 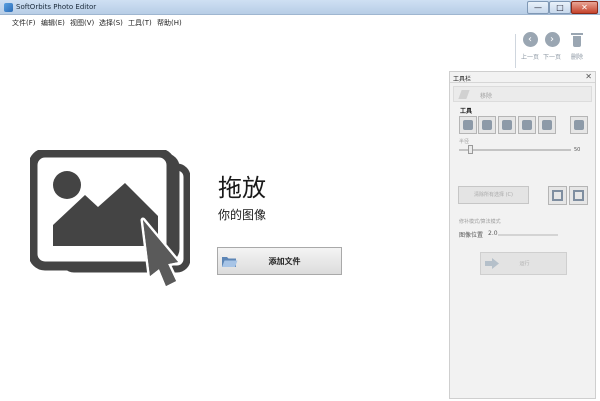 What do you see at coordinates (242, 215) in the screenshot?
I see `drop-subtitle: 你的图像` at bounding box center [242, 215].